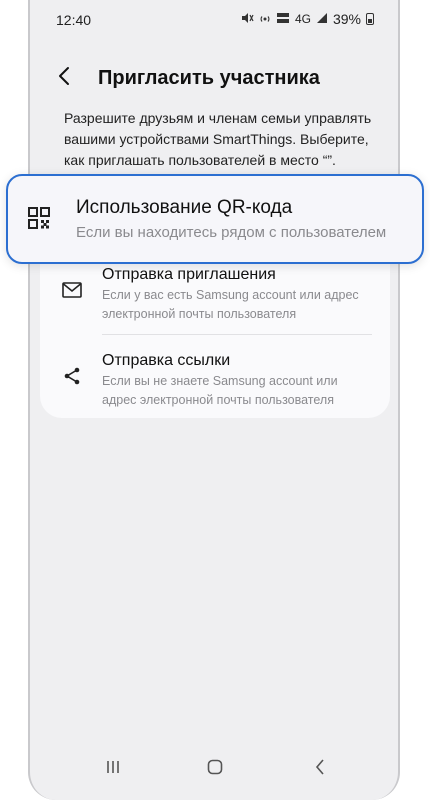 The height and width of the screenshot is (800, 430). What do you see at coordinates (39, 220) in the screenshot?
I see `qr-code-icon` at bounding box center [39, 220].